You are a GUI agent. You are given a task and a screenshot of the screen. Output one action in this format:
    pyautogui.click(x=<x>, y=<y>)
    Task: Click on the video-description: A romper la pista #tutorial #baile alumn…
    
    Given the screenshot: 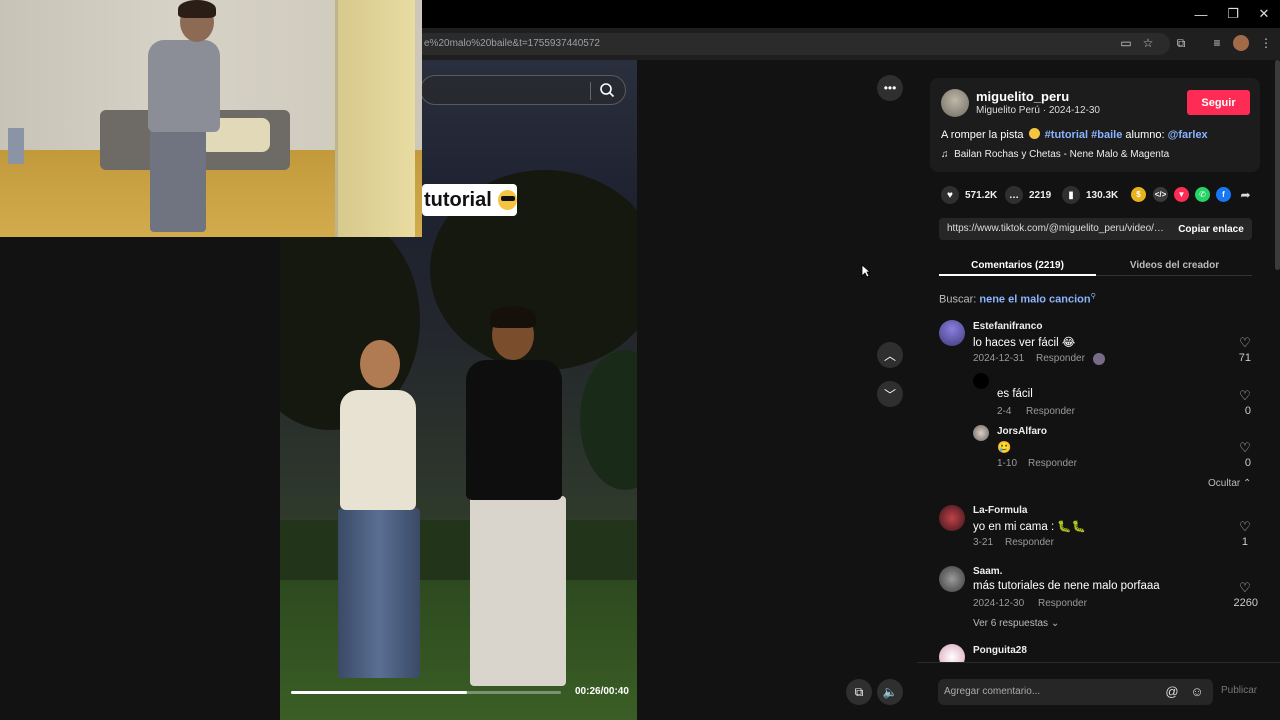 What is the action you would take?
    pyautogui.click(x=1074, y=134)
    